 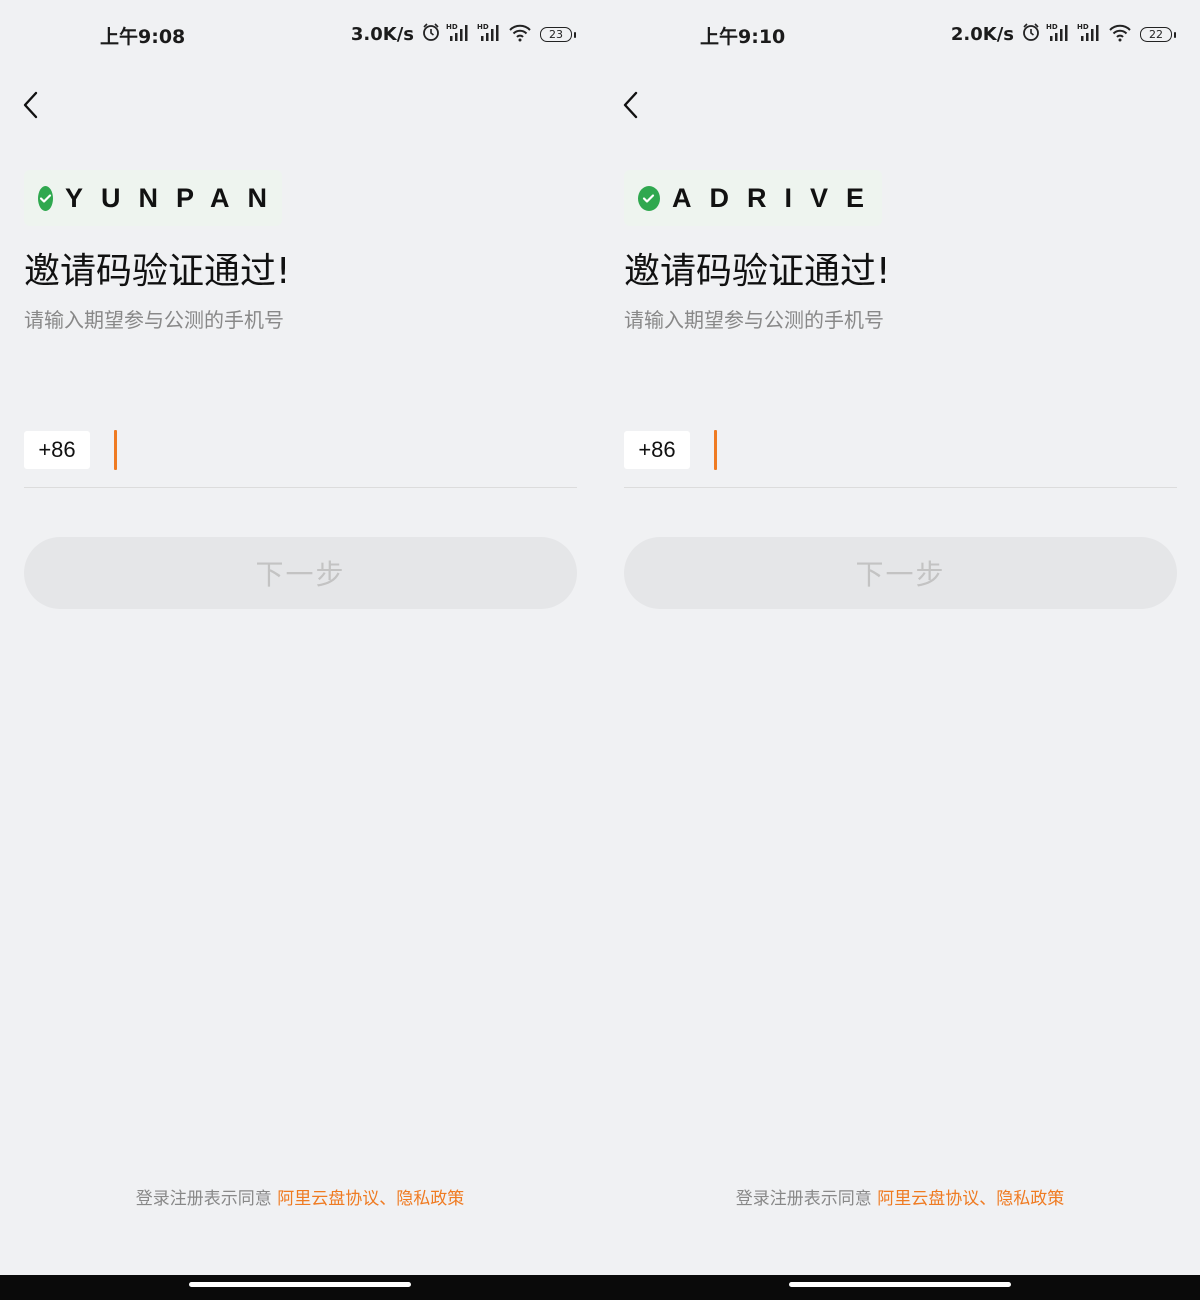 What do you see at coordinates (982, 34) in the screenshot?
I see `network-speed: 2.0K/s` at bounding box center [982, 34].